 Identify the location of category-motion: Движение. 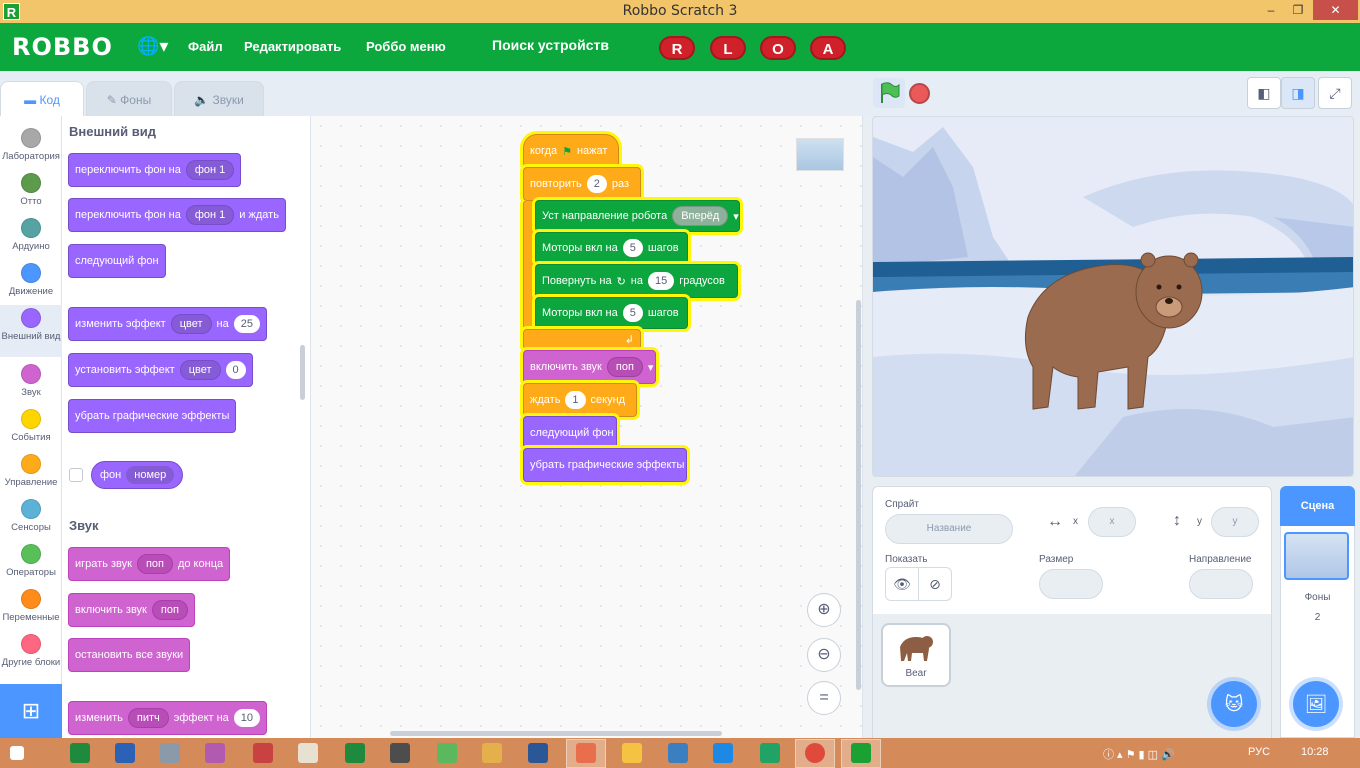
(31, 280).